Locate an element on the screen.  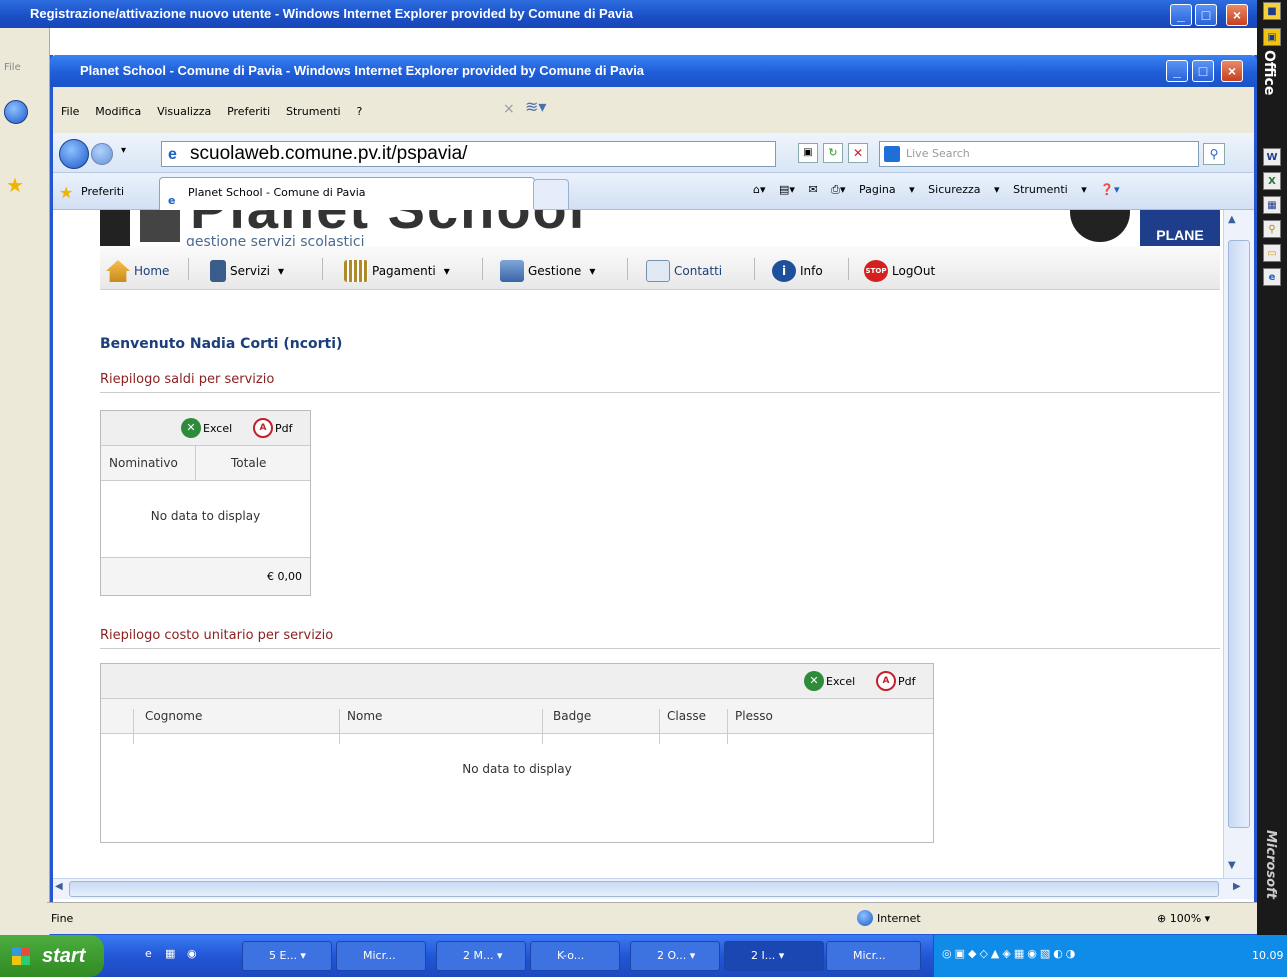
nav-pagamenti: Pagamenti ▾ is located at coordinates (397, 271).